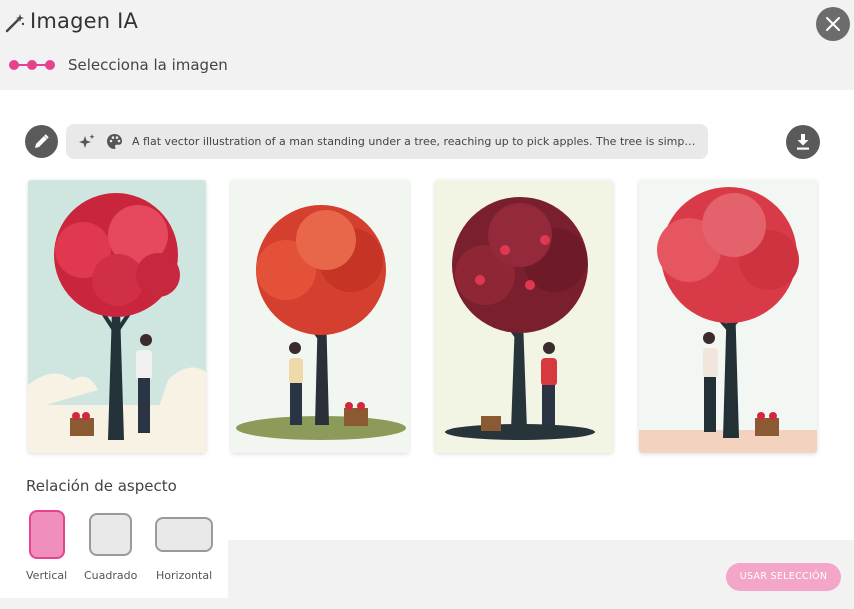  Describe the element at coordinates (84, 21) in the screenshot. I see `modal-title: Imagen IA` at that location.